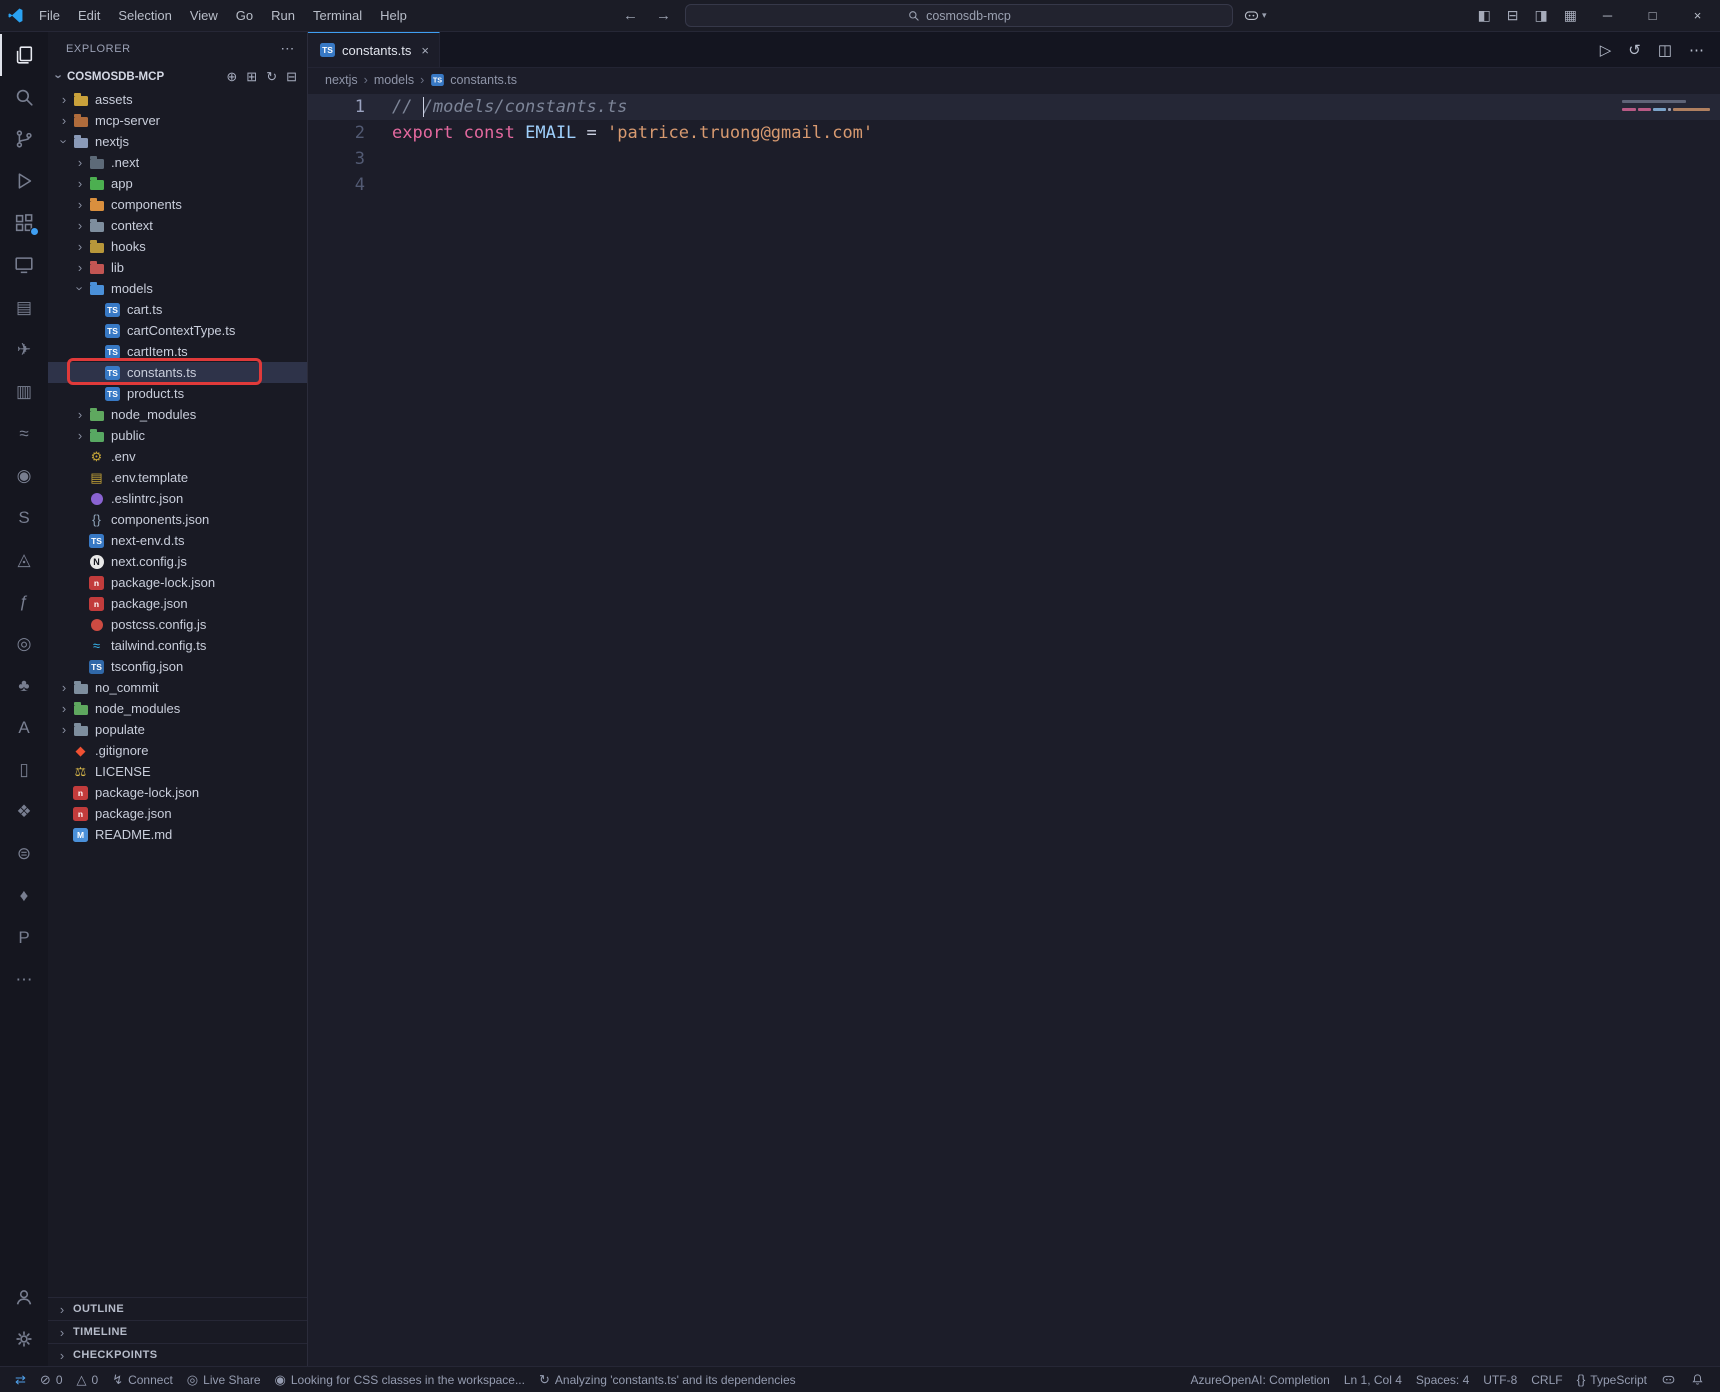 This screenshot has height=1392, width=1720. Describe the element at coordinates (1697, 1379) in the screenshot. I see `status-notifications` at that location.